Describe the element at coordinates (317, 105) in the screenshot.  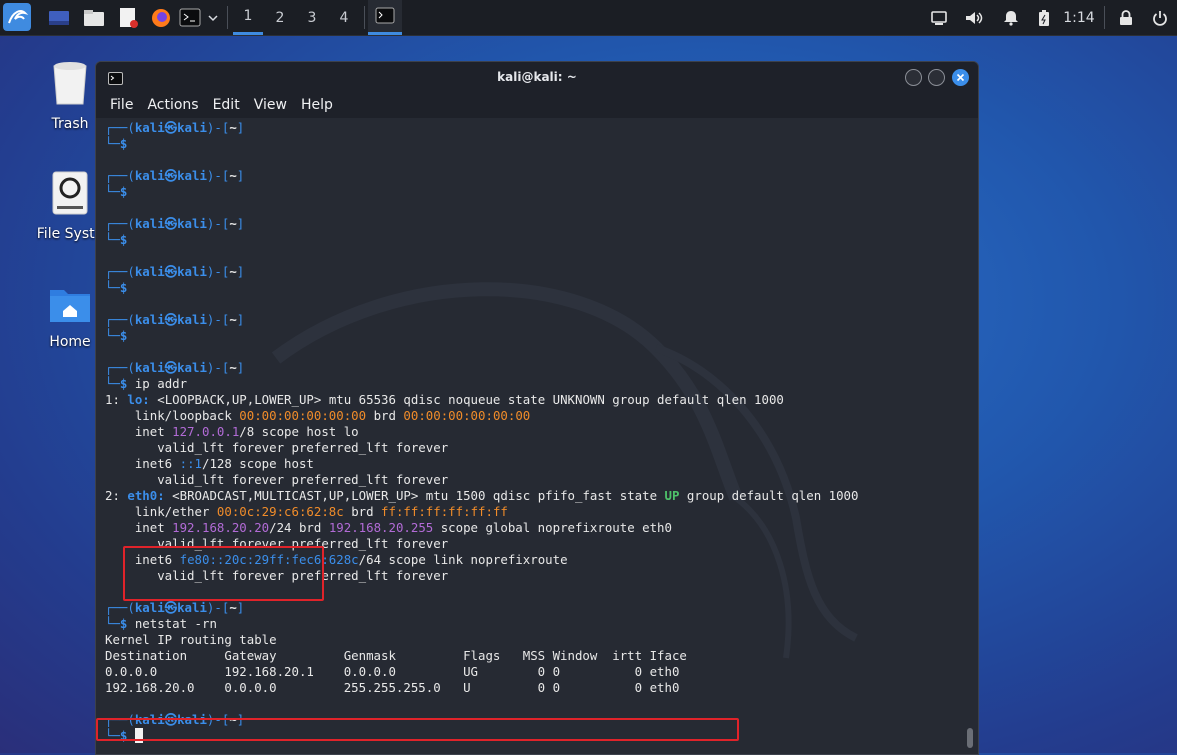
I see `menu-help: Help` at that location.